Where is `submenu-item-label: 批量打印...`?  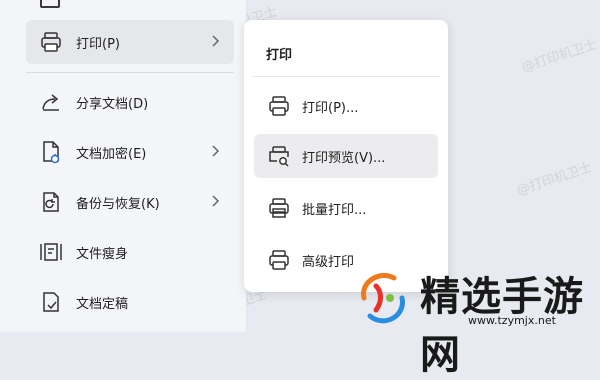 submenu-item-label: 批量打印... is located at coordinates (334, 210).